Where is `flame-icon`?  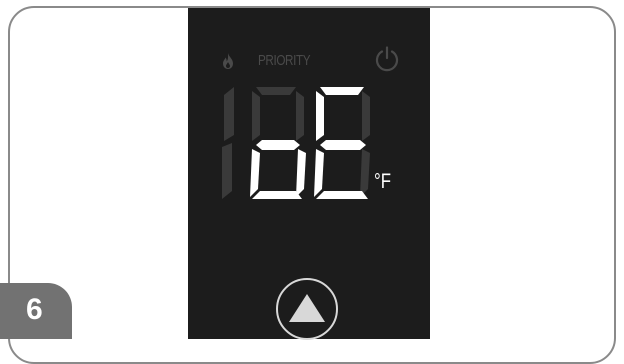
flame-icon is located at coordinates (228, 61).